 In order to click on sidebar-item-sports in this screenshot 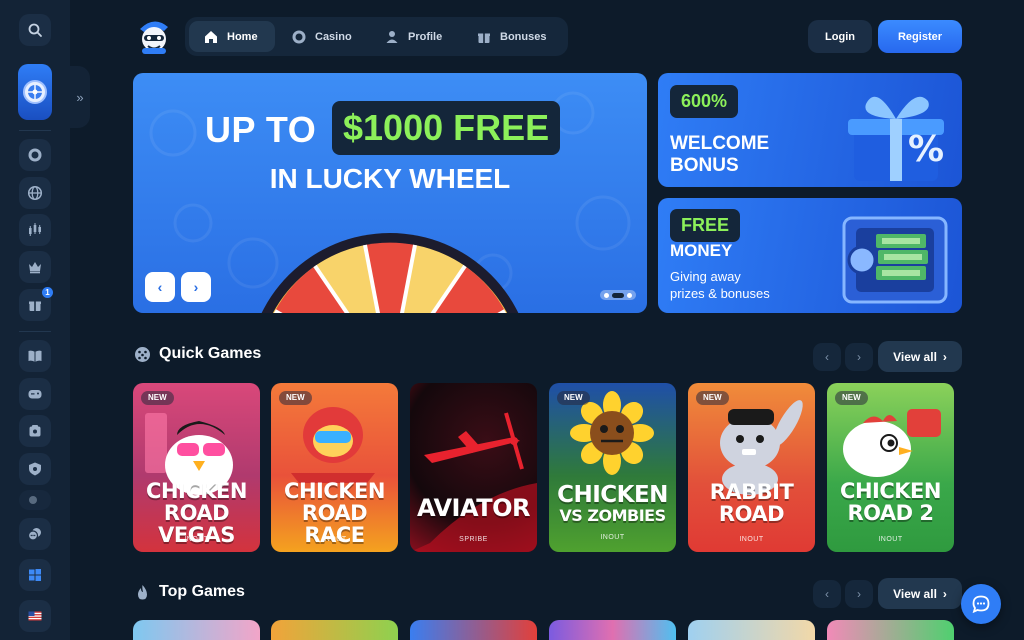, I will do `click(35, 193)`.